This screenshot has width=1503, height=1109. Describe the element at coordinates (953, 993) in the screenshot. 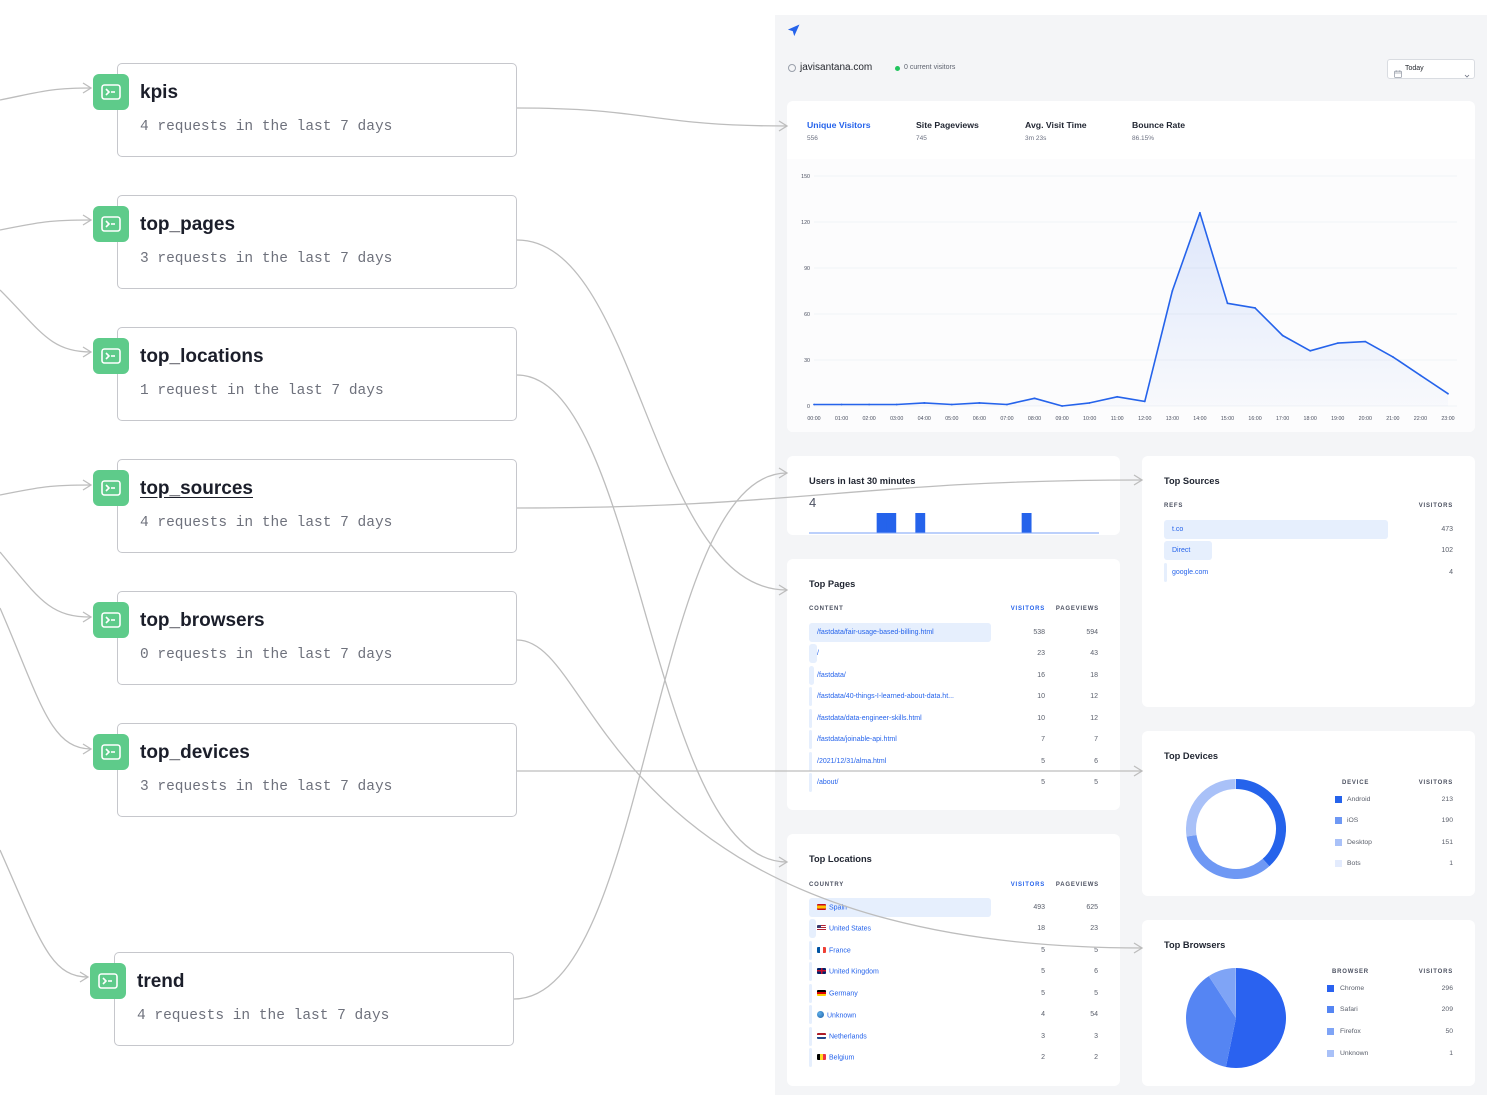

I see `table-row: Germany 5 5` at that location.